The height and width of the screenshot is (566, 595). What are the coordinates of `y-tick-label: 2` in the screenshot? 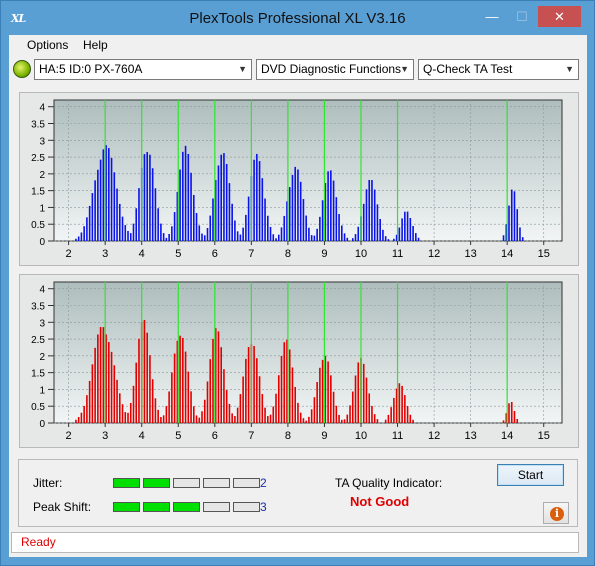 It's located at (42, 175).